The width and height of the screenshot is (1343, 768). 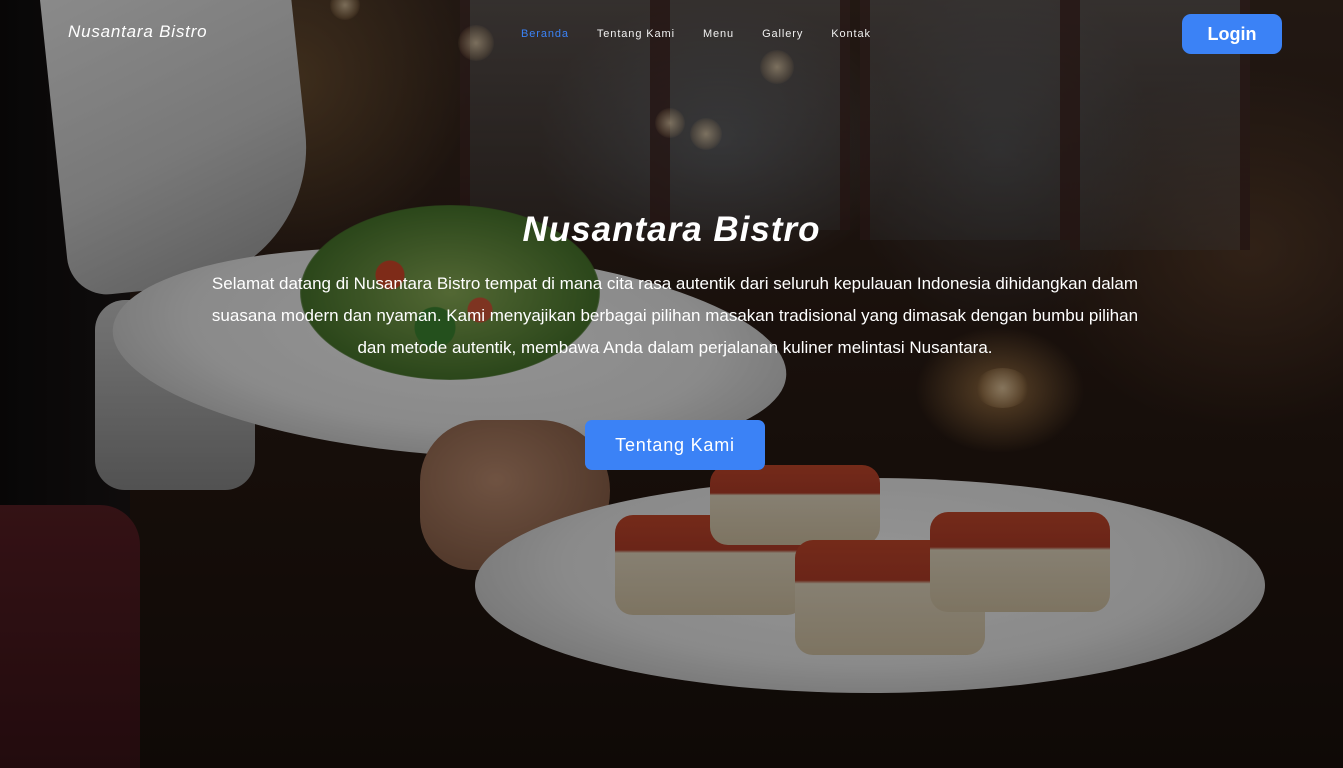 I want to click on nav-link-gallery: Gallery, so click(x=782, y=34).